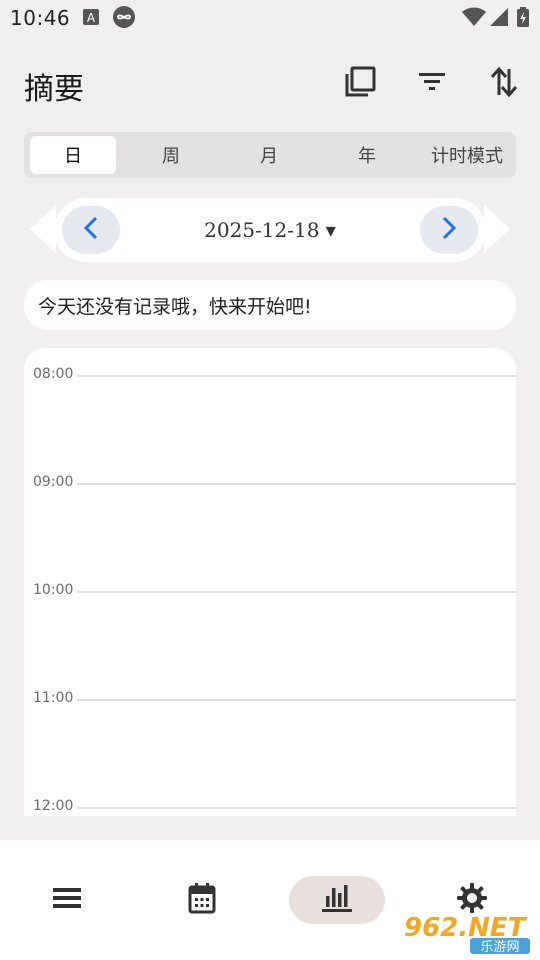  Describe the element at coordinates (53, 698) in the screenshot. I see `hour-label: 11:00` at that location.